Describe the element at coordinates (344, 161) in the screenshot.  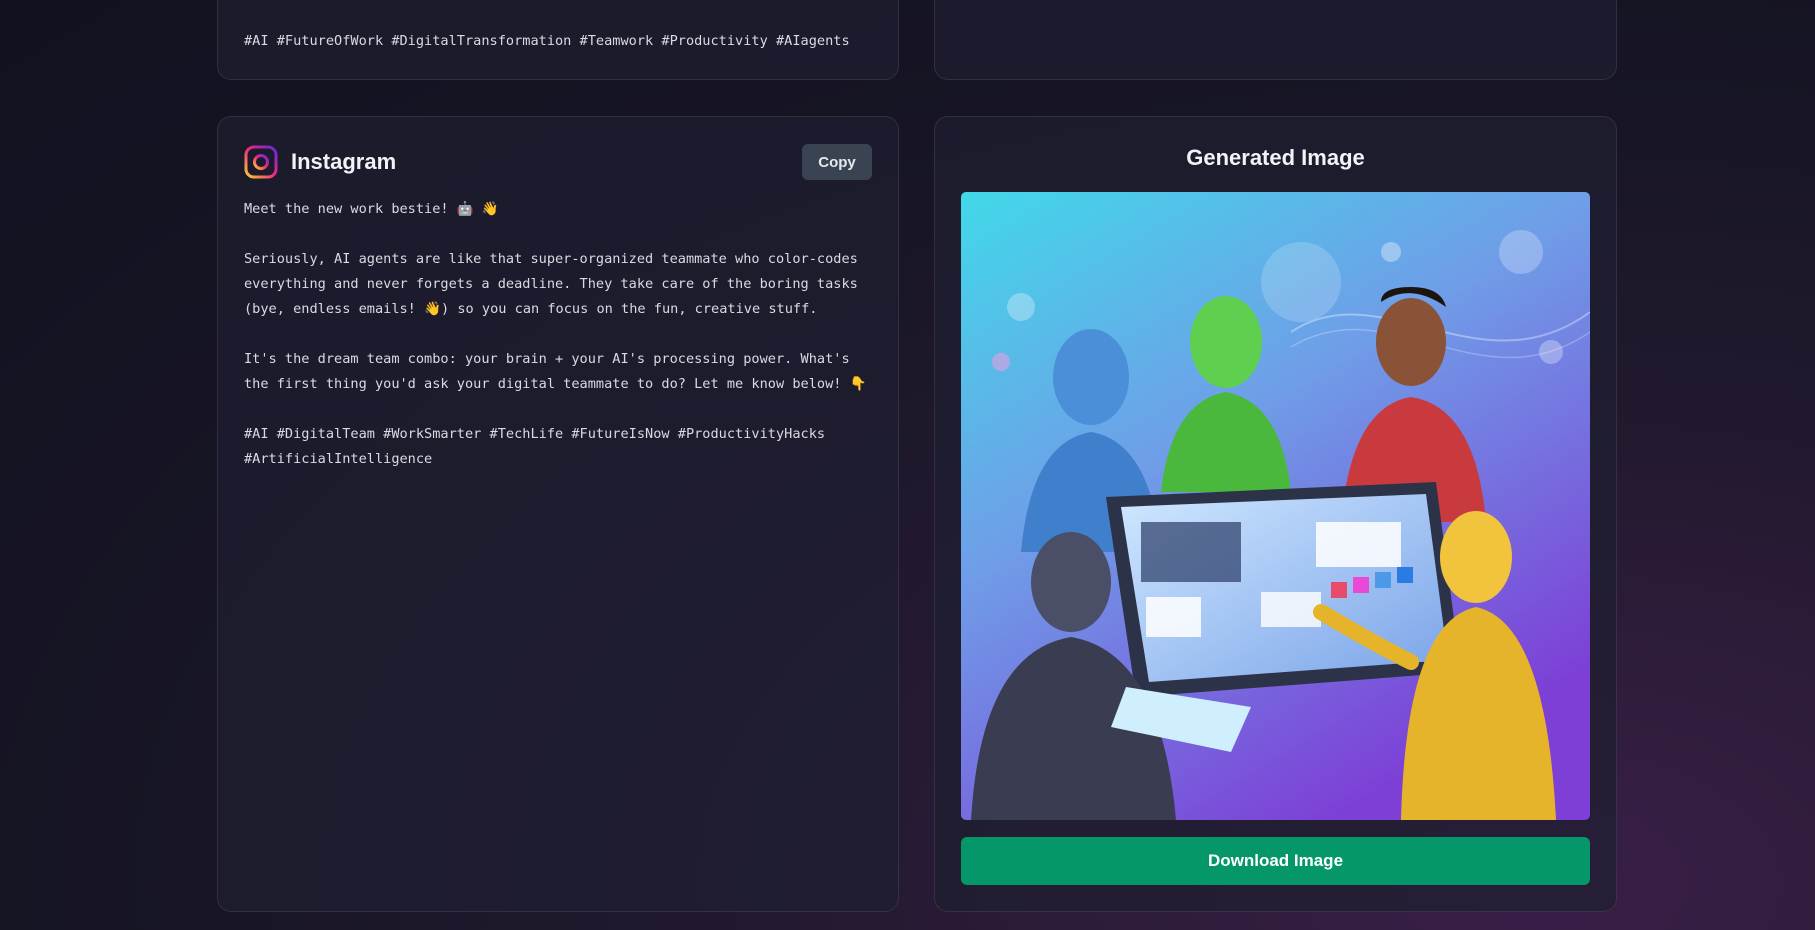
I see `instagram-title: Instagram` at that location.